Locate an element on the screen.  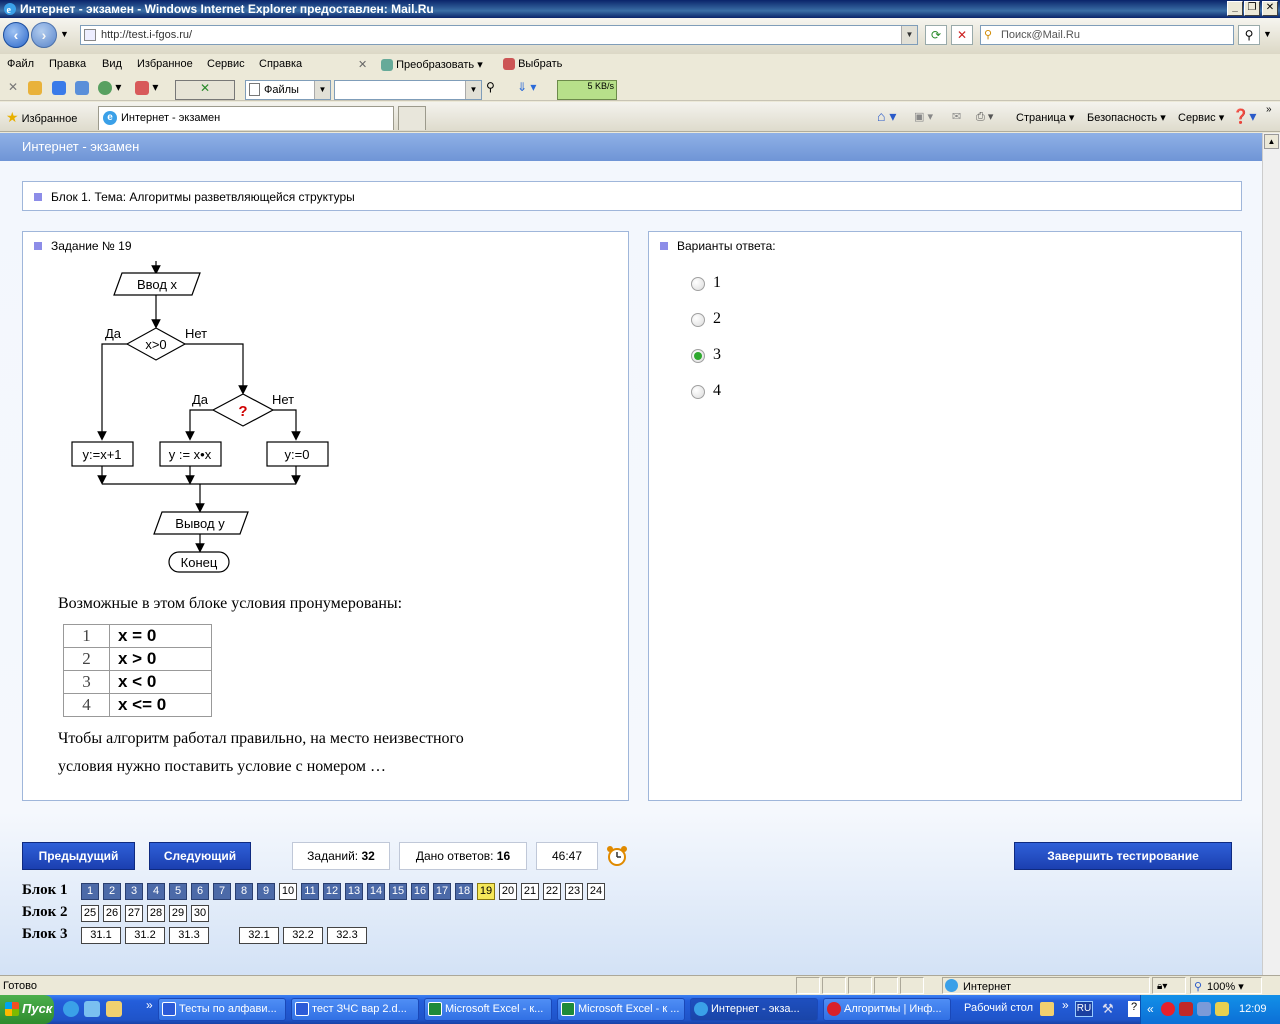
question-link-10: 10 is located at coordinates (288, 891).